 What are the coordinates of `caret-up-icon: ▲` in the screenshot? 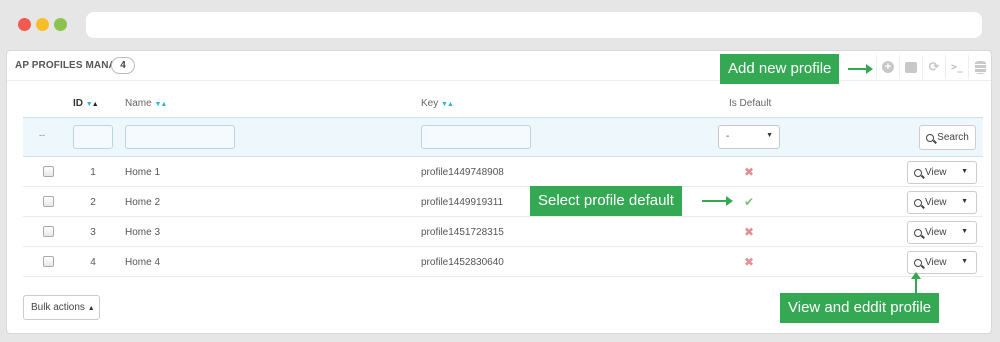 It's located at (91, 308).